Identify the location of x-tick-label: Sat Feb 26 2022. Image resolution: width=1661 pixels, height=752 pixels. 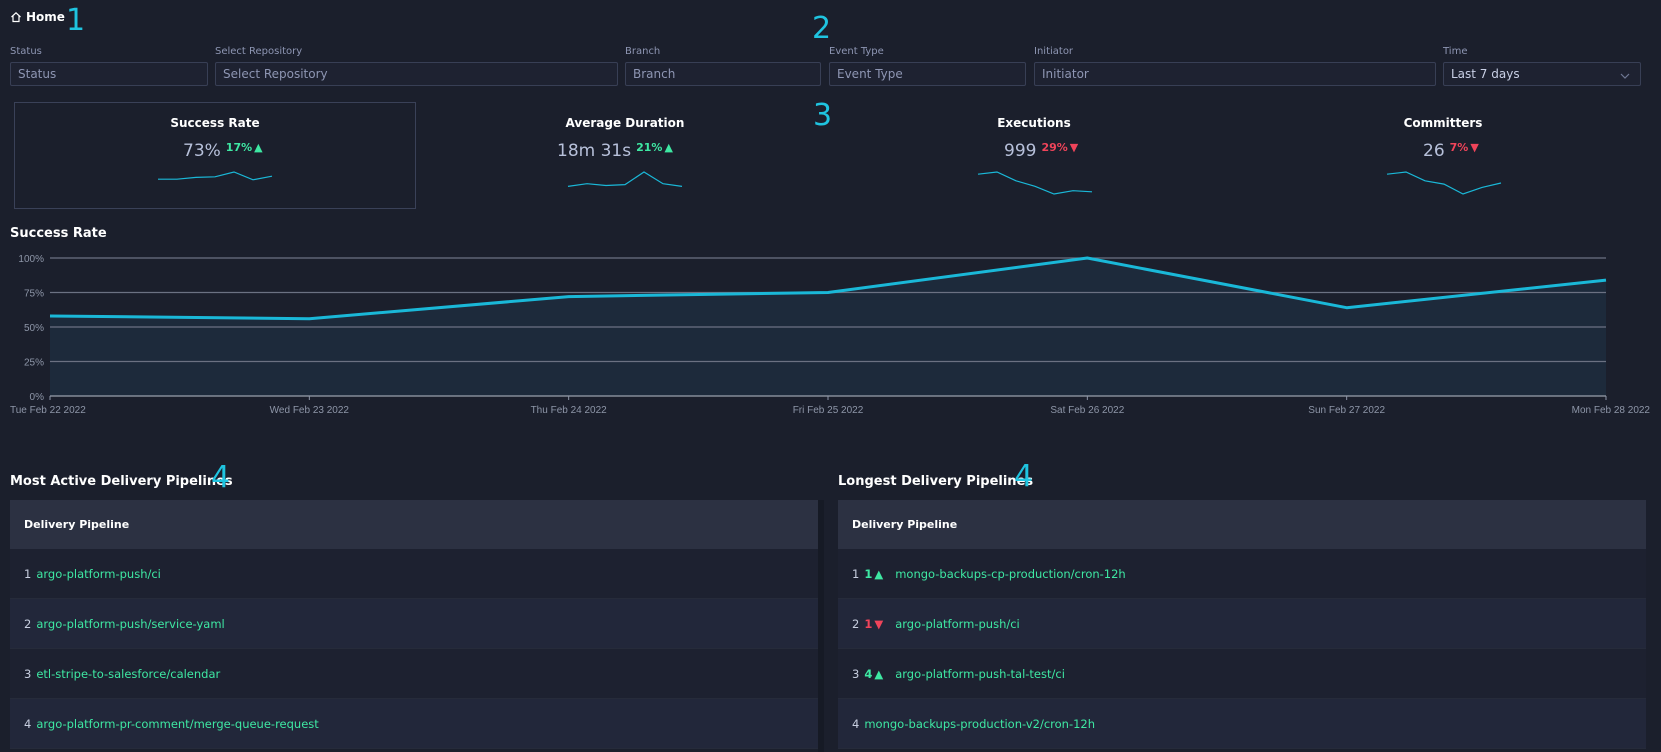
(1087, 410).